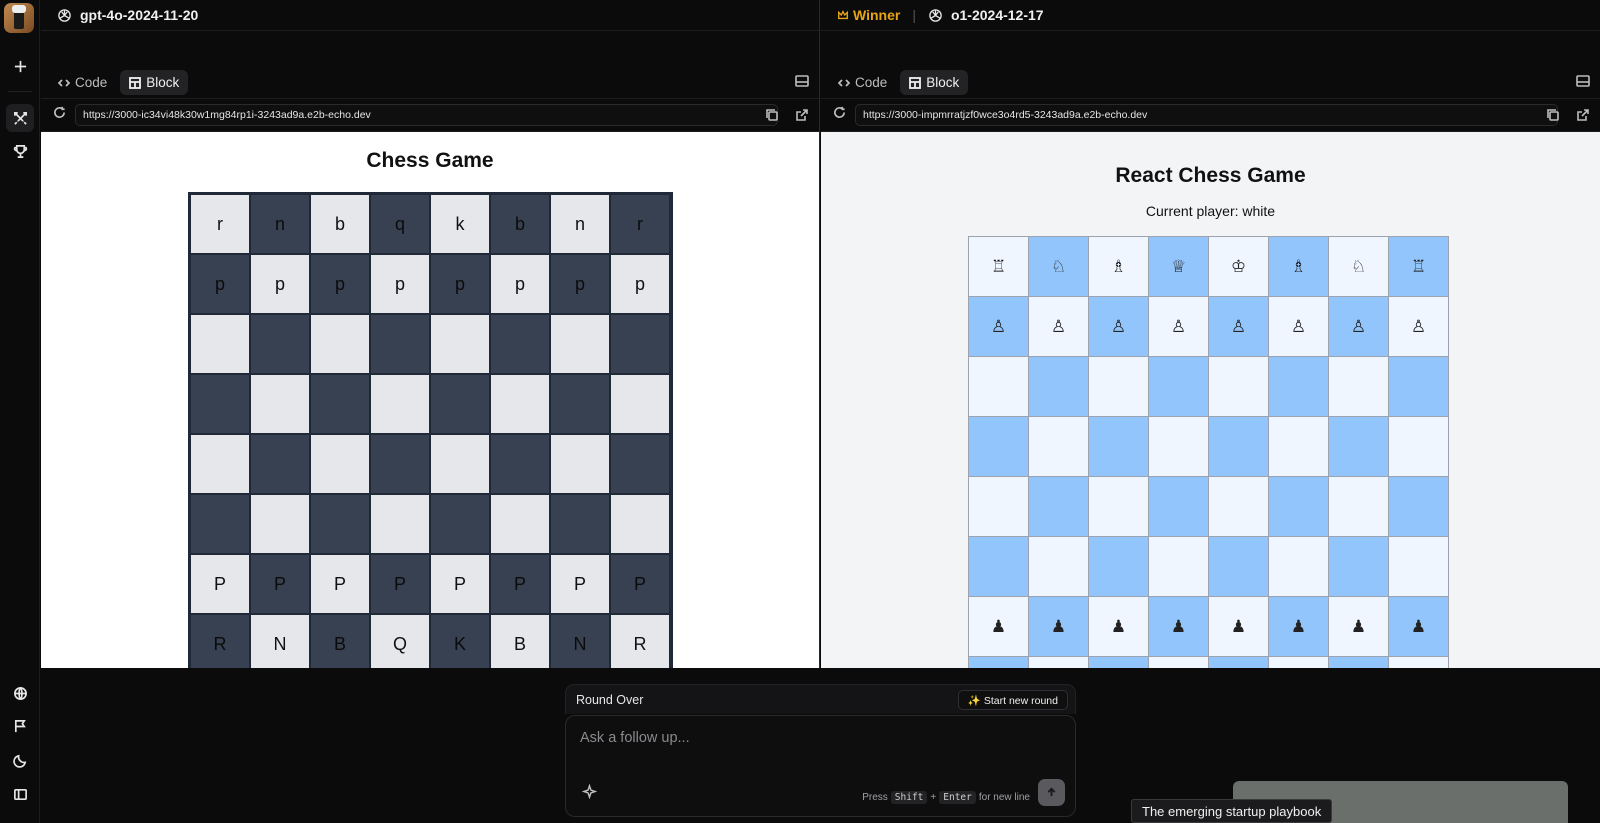  What do you see at coordinates (20, 726) in the screenshot?
I see `feedback-button` at bounding box center [20, 726].